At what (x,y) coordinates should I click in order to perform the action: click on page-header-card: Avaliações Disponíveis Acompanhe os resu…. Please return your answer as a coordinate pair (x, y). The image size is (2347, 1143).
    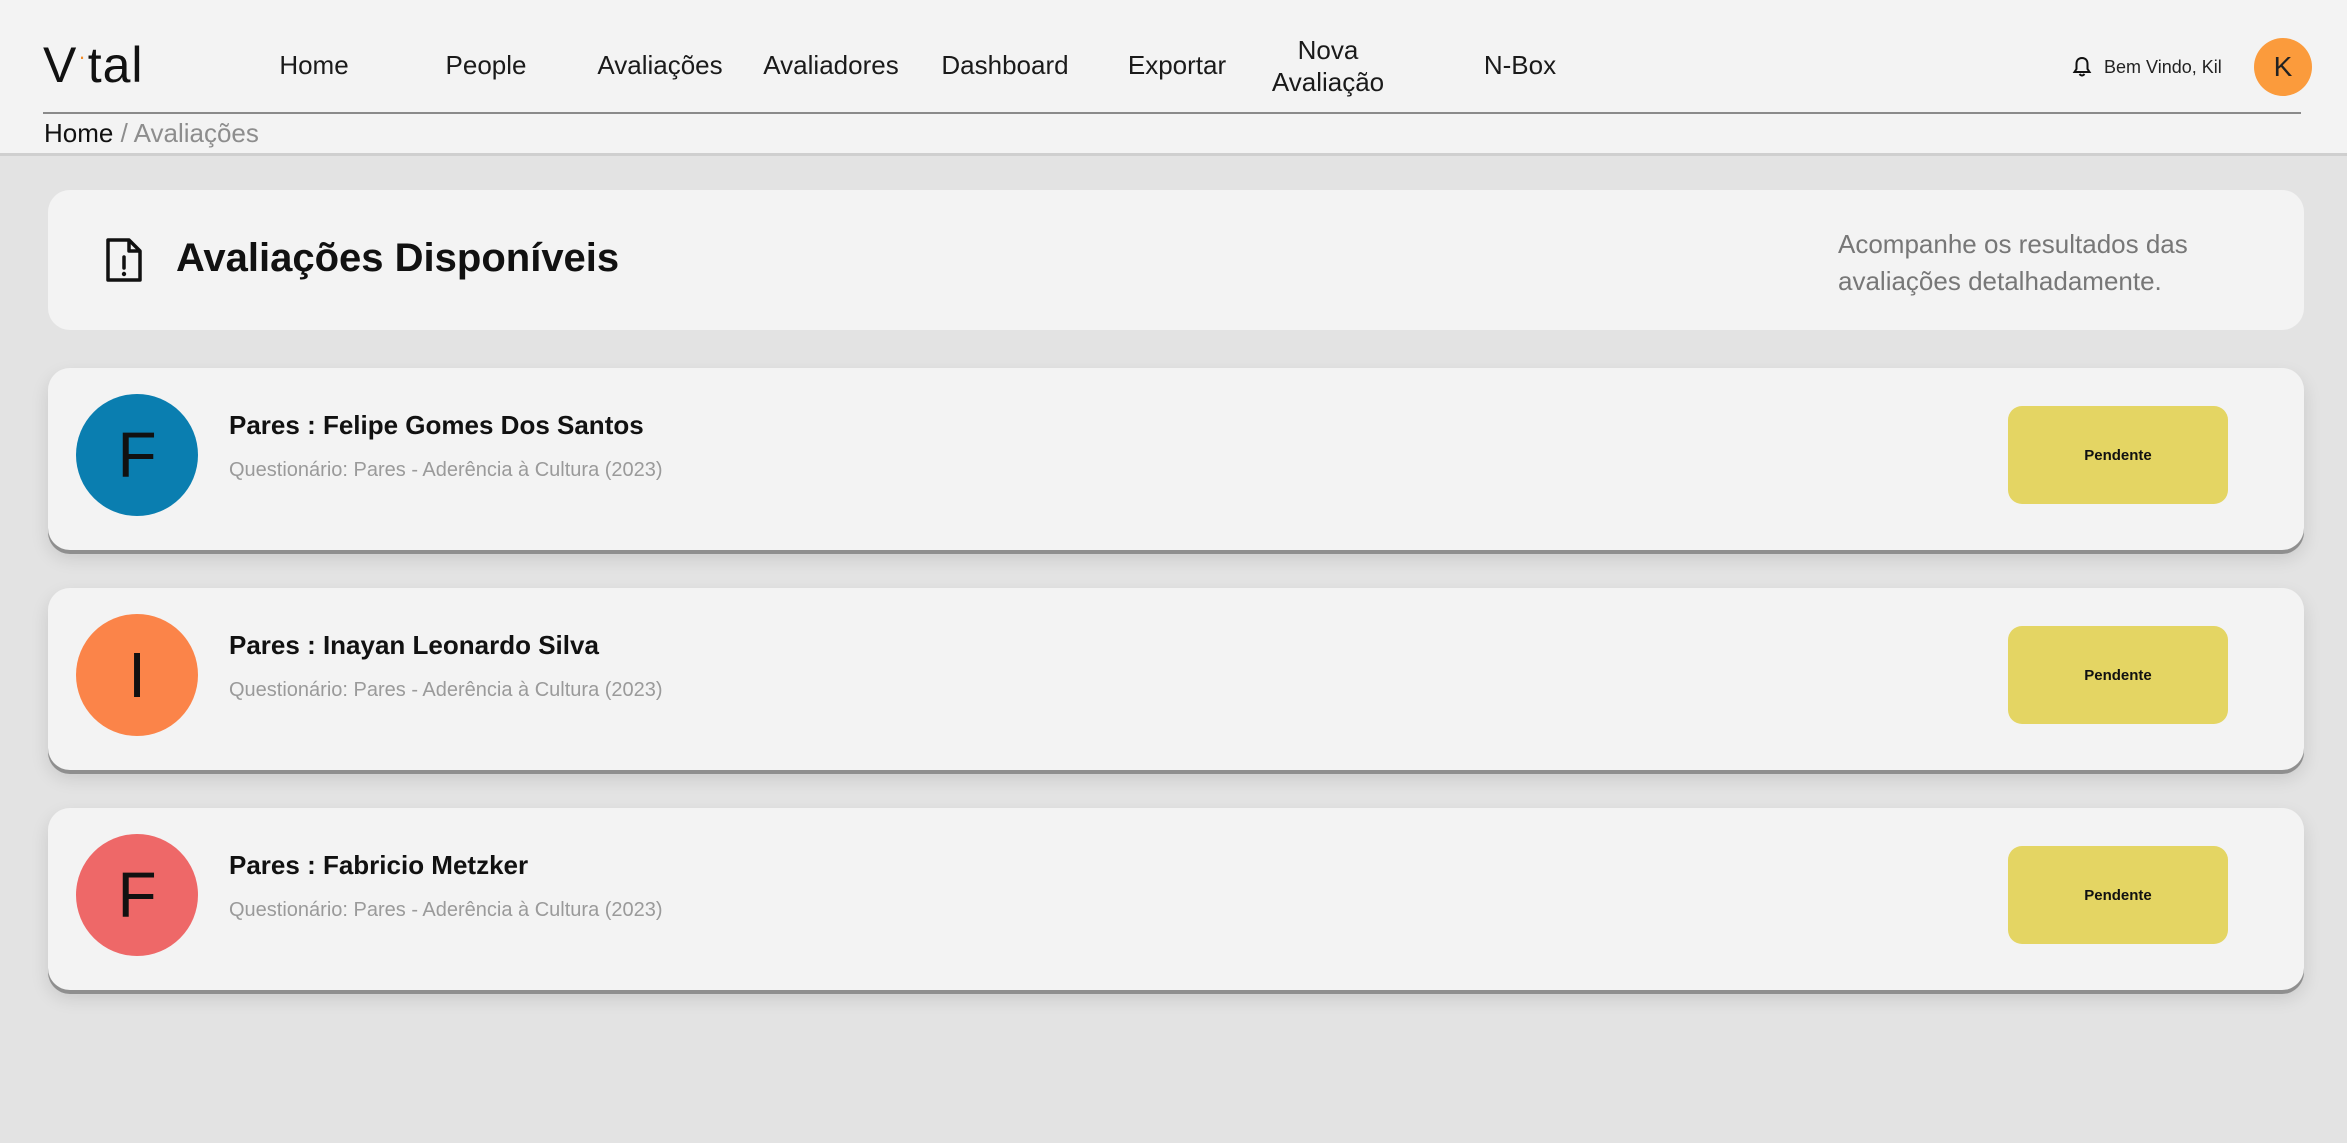
    Looking at the image, I should click on (1176, 260).